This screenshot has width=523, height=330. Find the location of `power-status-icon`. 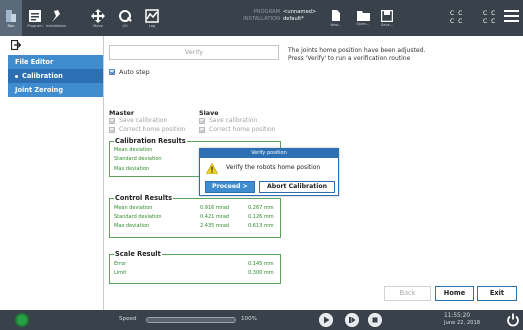

power-status-icon is located at coordinates (22, 320).